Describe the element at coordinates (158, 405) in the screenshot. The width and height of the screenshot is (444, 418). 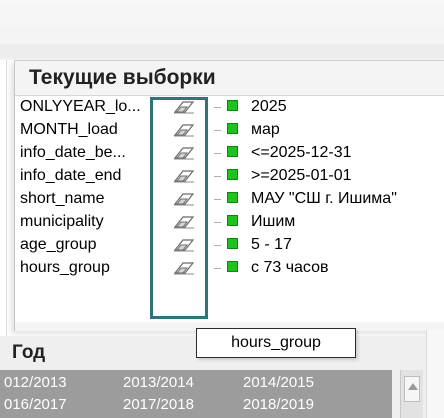
I see `year-option: 2017/2018` at that location.